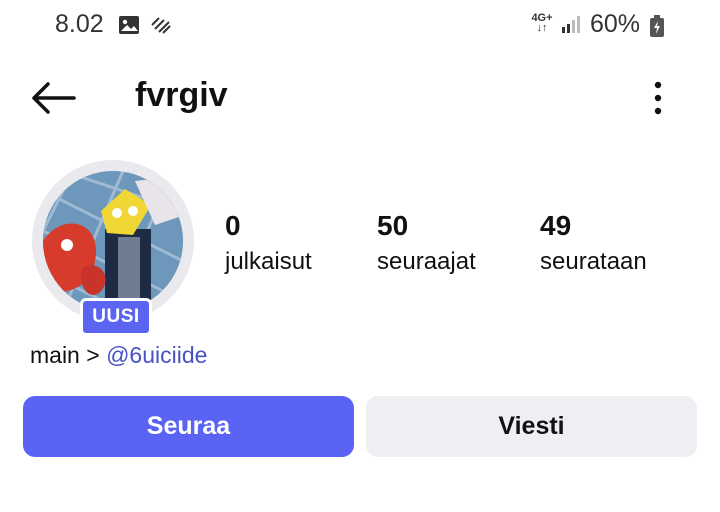 The image size is (720, 512). Describe the element at coordinates (181, 95) in the screenshot. I see `profile-username: fvrgiv` at that location.